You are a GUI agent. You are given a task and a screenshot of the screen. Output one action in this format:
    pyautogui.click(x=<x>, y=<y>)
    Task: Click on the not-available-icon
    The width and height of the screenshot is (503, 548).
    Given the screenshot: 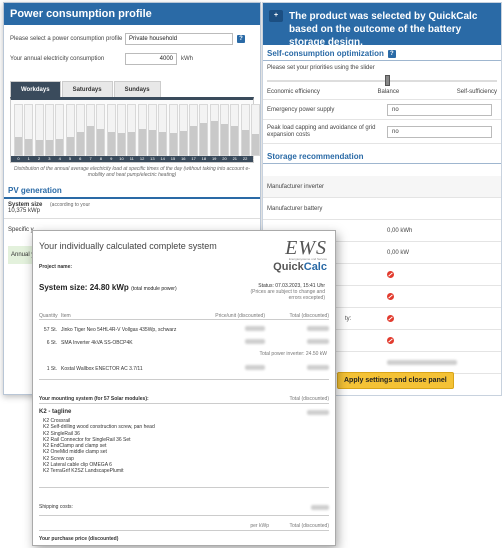 What is the action you would take?
    pyautogui.click(x=390, y=296)
    